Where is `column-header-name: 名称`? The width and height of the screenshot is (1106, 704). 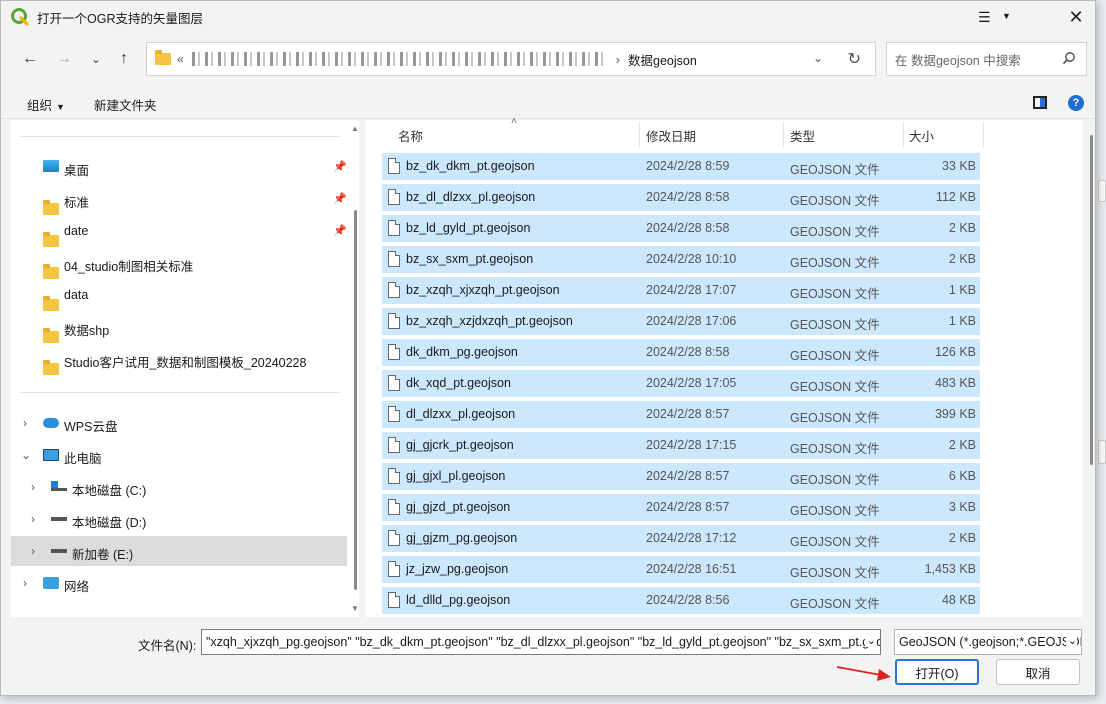 column-header-name: 名称 is located at coordinates (410, 135).